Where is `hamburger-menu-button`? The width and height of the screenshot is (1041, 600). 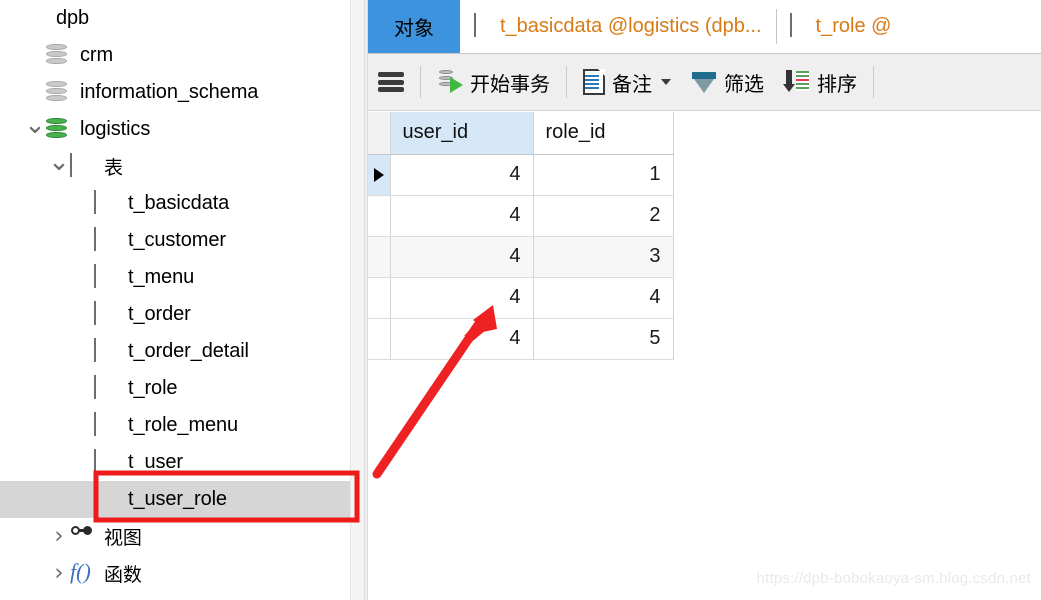
hamburger-menu-button is located at coordinates (391, 82).